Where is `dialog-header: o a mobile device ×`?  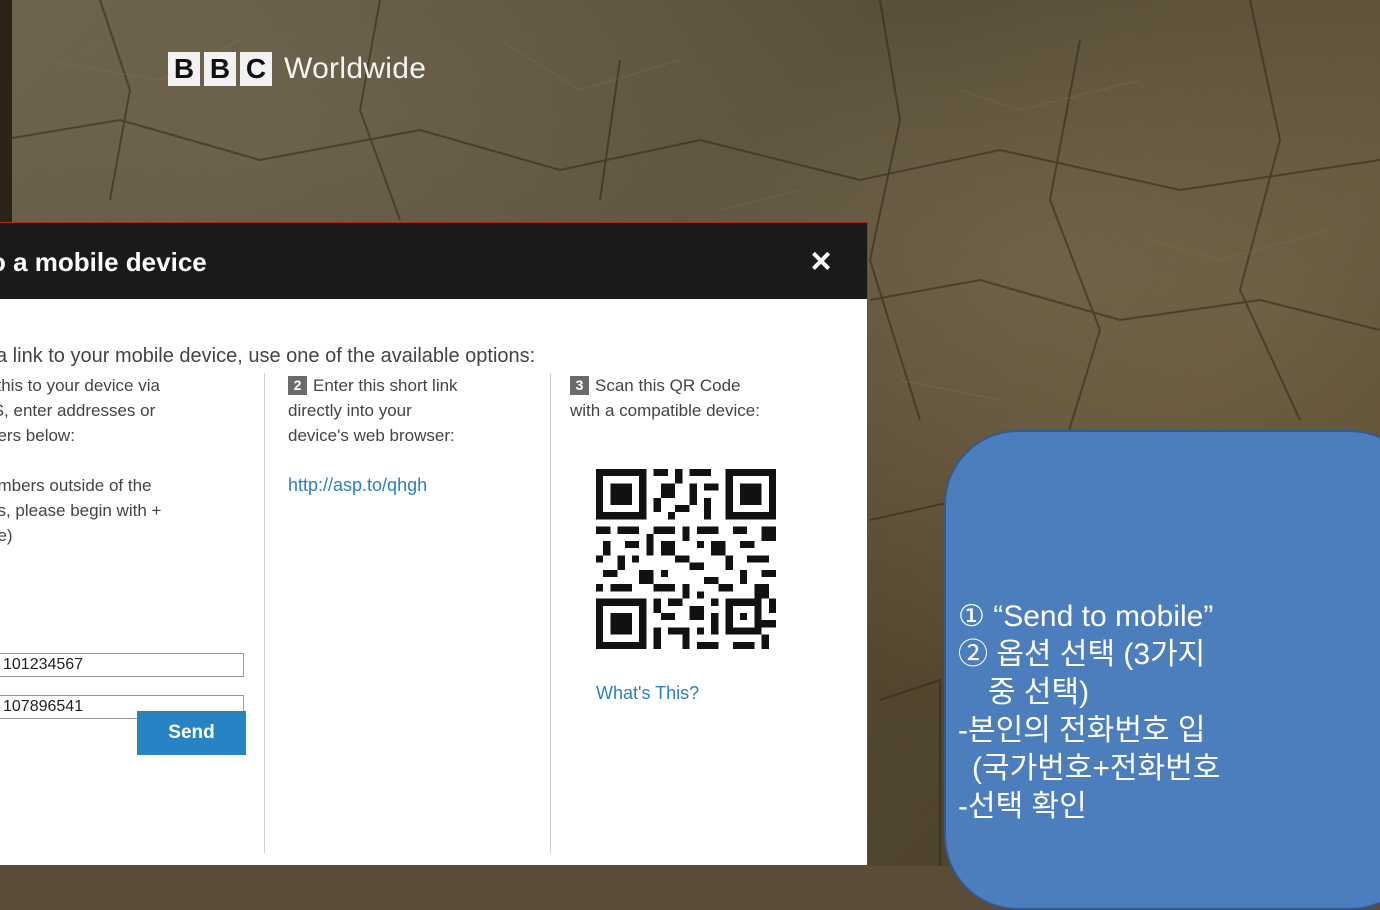
dialog-header: o a mobile device × is located at coordinates (433, 261).